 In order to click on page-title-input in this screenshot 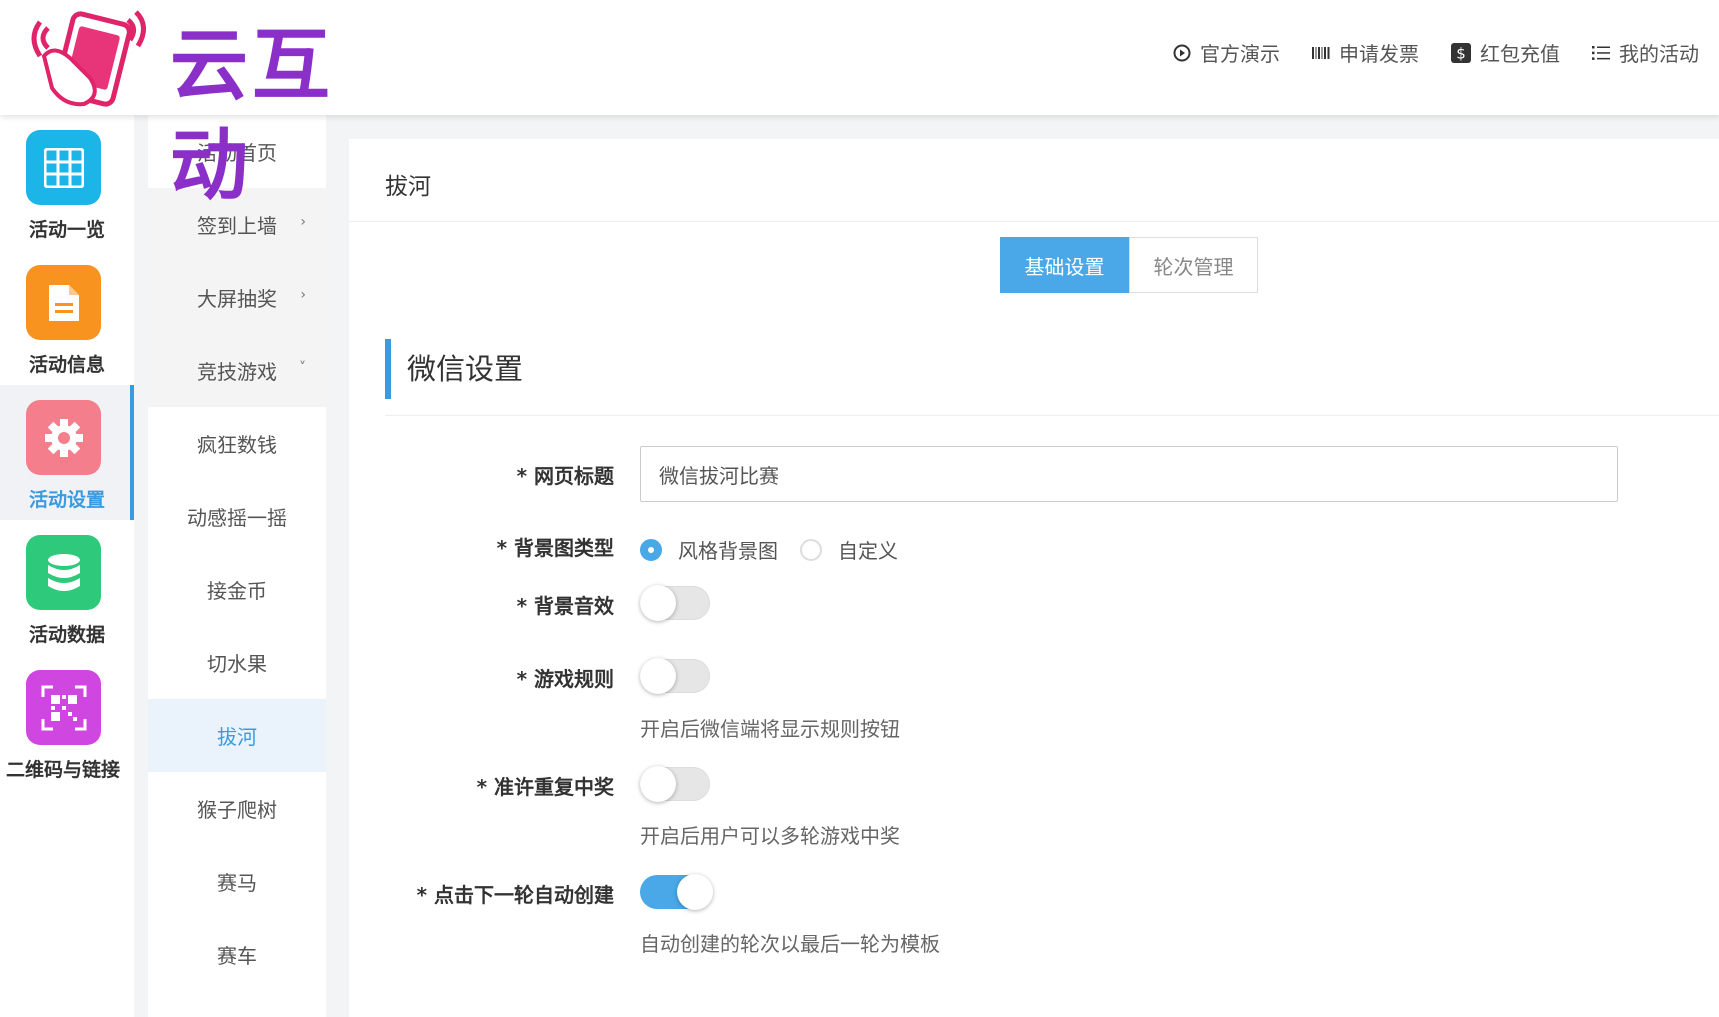, I will do `click(1129, 474)`.